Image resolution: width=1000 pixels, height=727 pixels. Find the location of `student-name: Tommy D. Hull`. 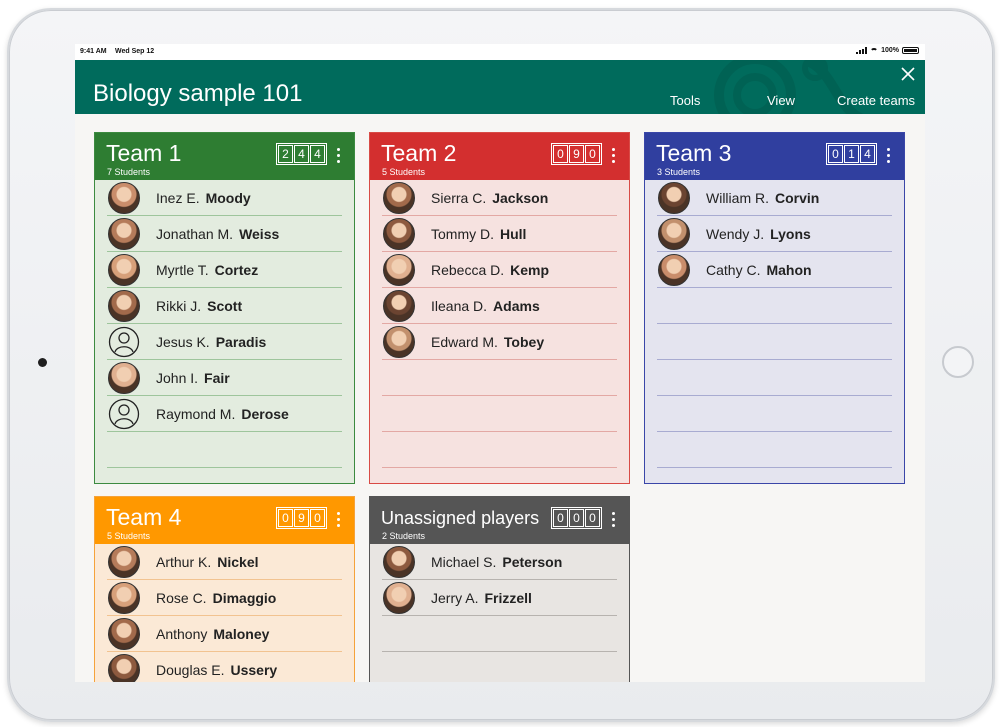

student-name: Tommy D. Hull is located at coordinates (478, 234).